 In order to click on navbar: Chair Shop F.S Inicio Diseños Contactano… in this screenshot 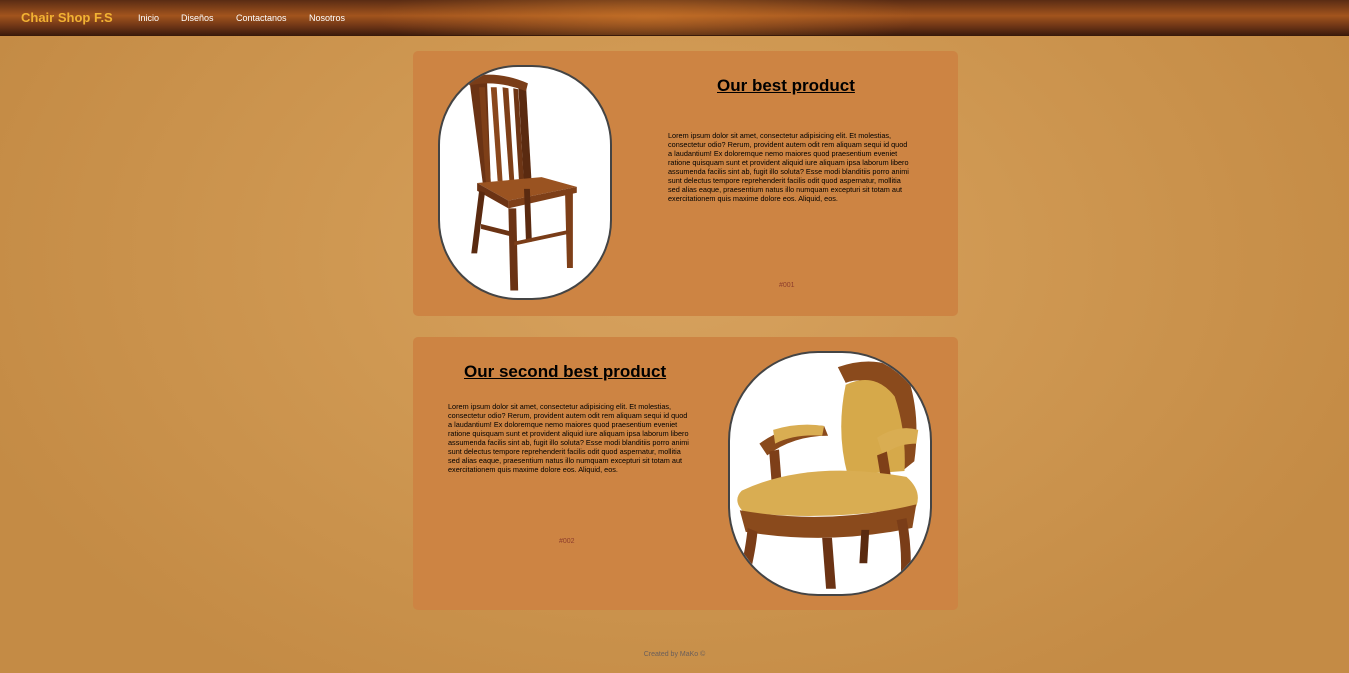, I will do `click(674, 17)`.